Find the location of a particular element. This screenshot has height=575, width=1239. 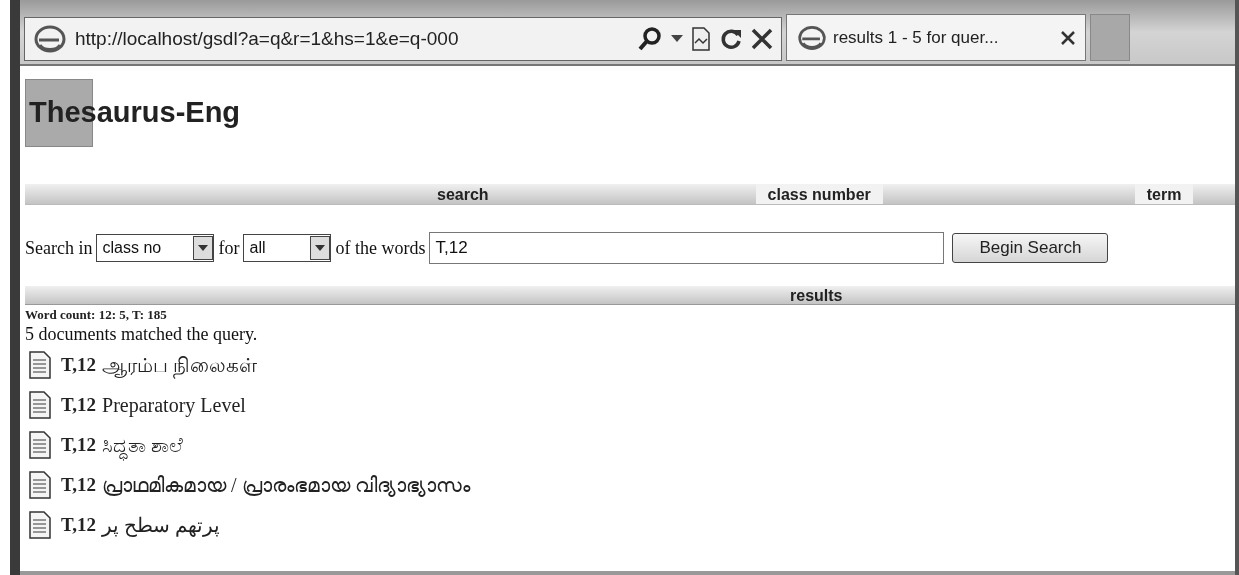

section-heading: results is located at coordinates (816, 295).